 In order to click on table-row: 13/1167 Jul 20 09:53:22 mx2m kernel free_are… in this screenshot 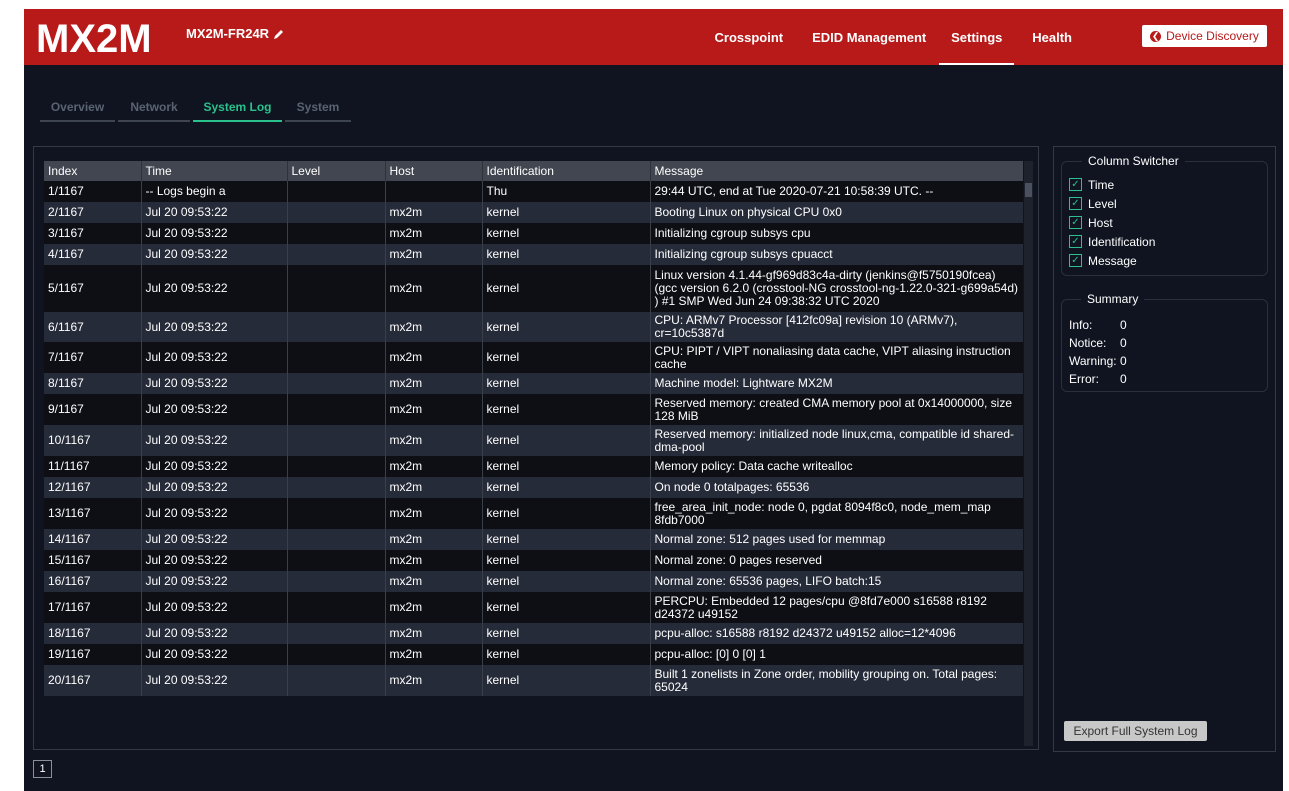, I will do `click(533, 513)`.